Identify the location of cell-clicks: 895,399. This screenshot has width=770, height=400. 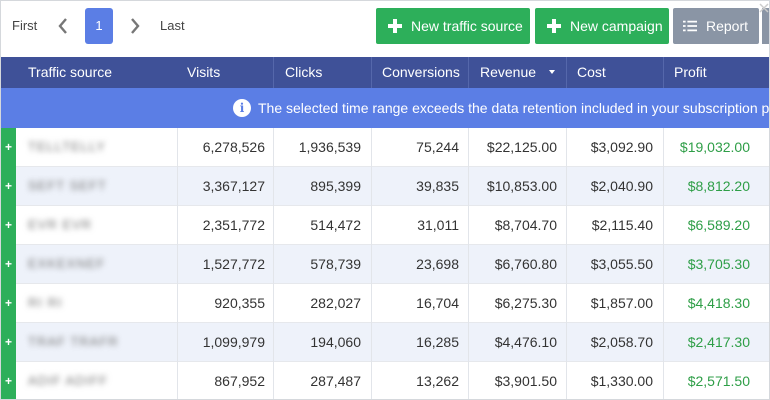
(335, 186).